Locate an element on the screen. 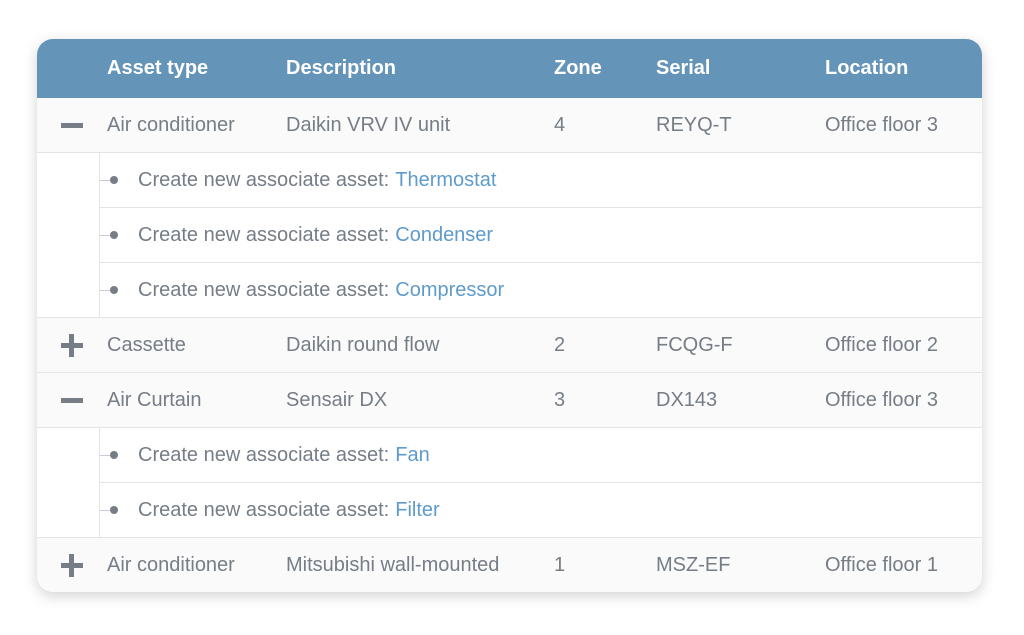 This screenshot has width=1024, height=635. column-header-location: Location is located at coordinates (900, 68).